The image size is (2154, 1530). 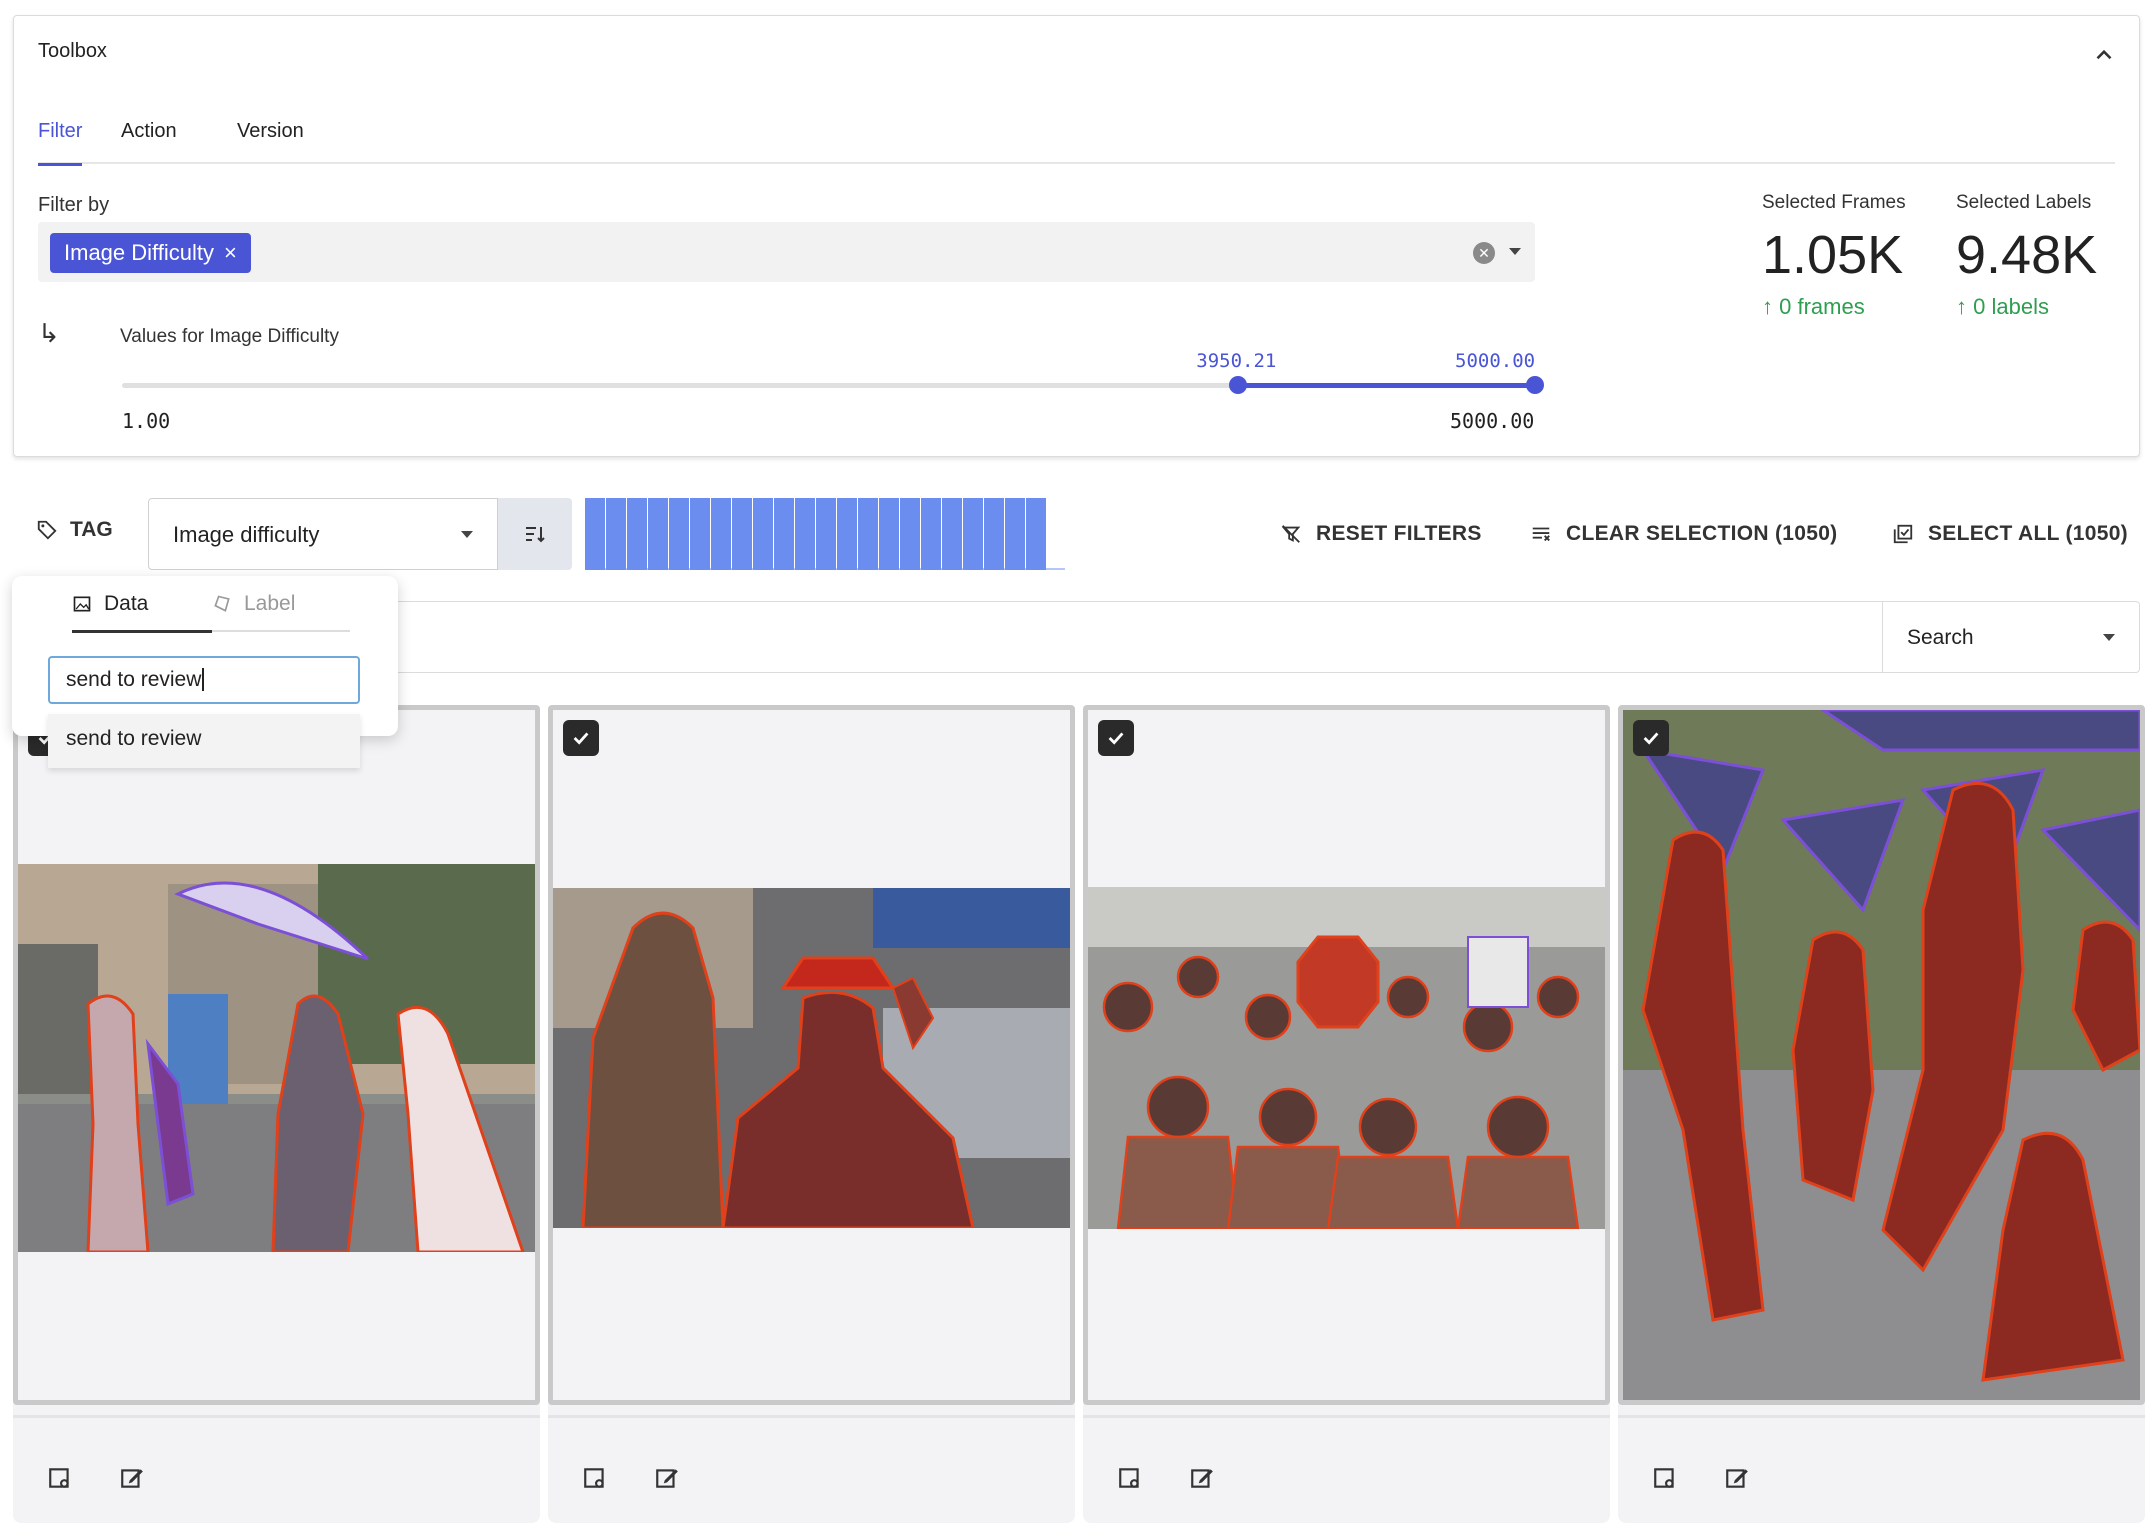 What do you see at coordinates (1484, 253) in the screenshot?
I see `clear-icon: ✕` at bounding box center [1484, 253].